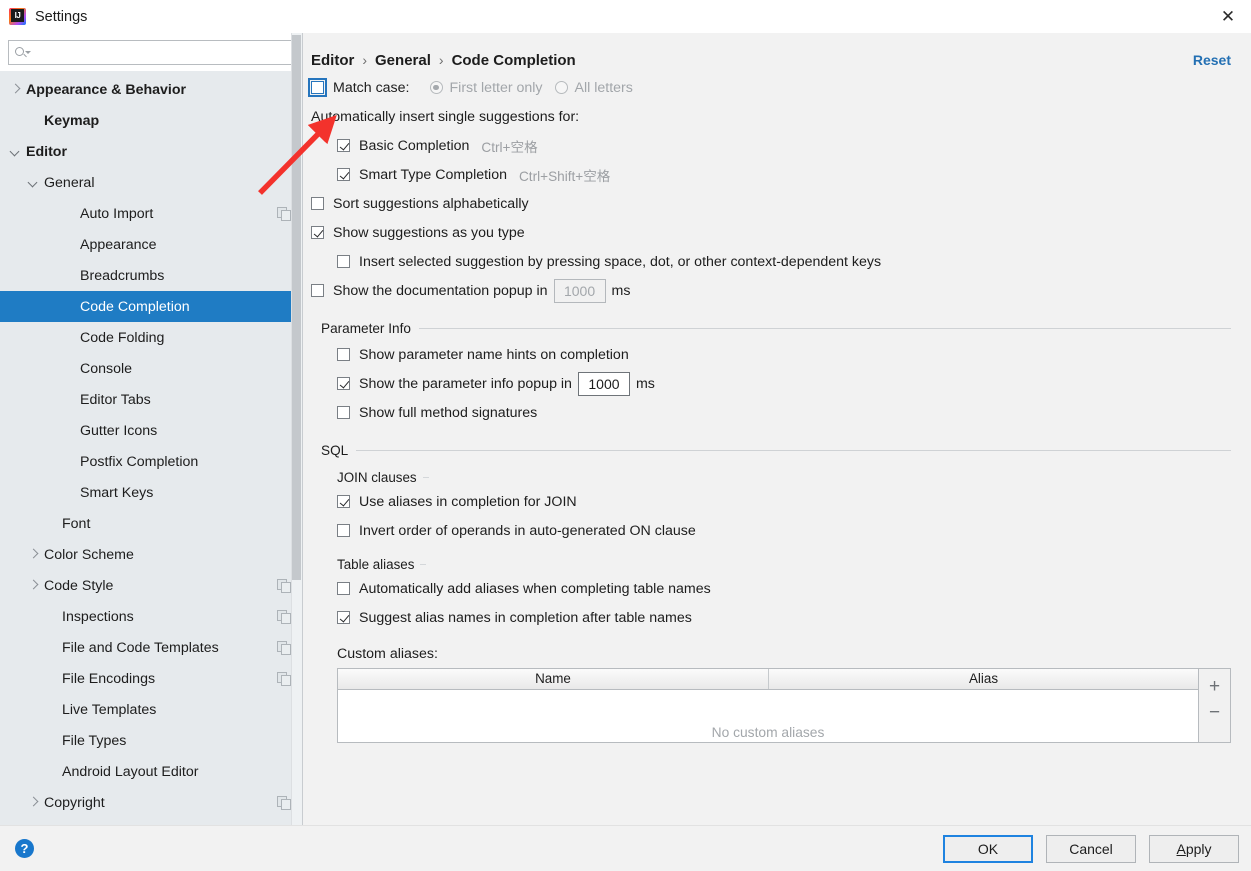 The image size is (1251, 871). What do you see at coordinates (151, 120) in the screenshot?
I see `sidebar-item-keymap: Keymap` at bounding box center [151, 120].